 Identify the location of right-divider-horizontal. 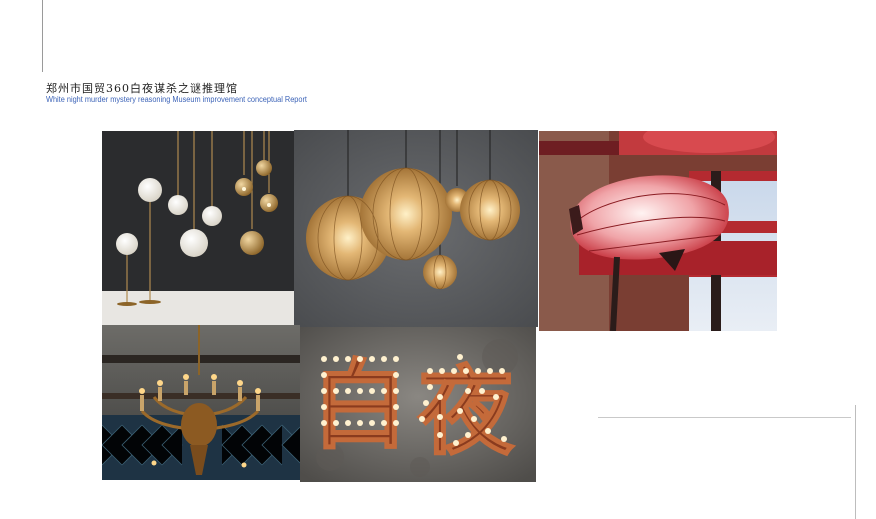
(724, 417).